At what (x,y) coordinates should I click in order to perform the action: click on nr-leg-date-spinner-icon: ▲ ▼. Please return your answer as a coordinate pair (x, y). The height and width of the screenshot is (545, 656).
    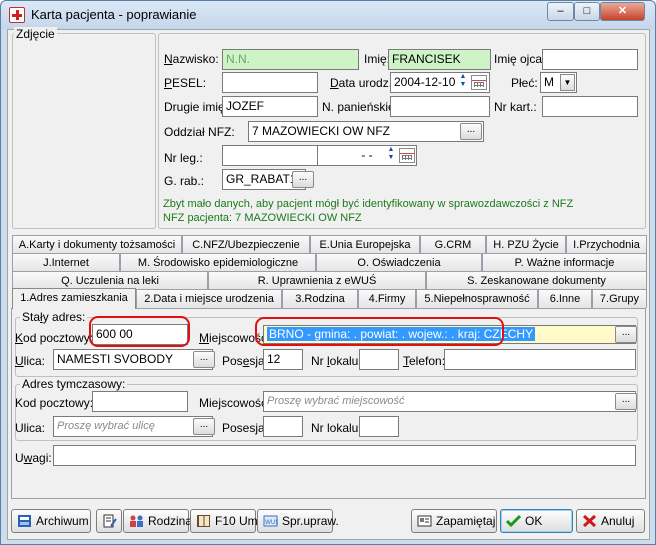
    Looking at the image, I should click on (391, 155).